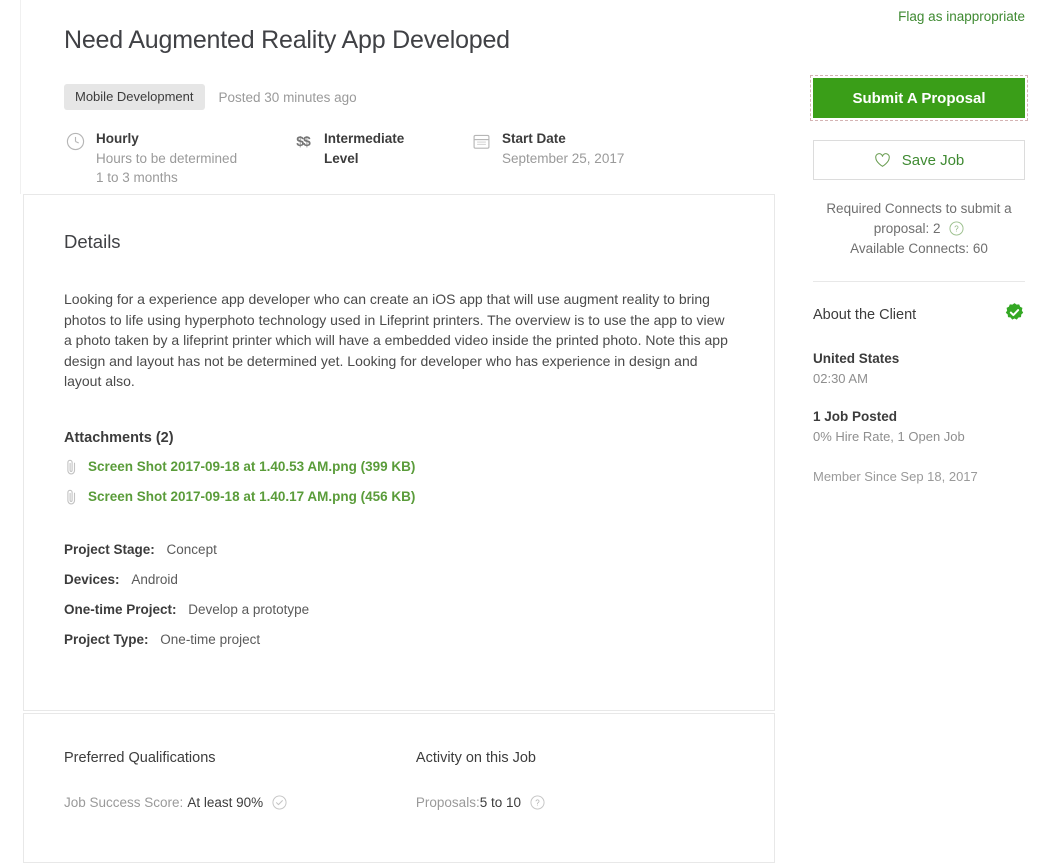 The height and width of the screenshot is (863, 1042). I want to click on details-heading: Details, so click(92, 241).